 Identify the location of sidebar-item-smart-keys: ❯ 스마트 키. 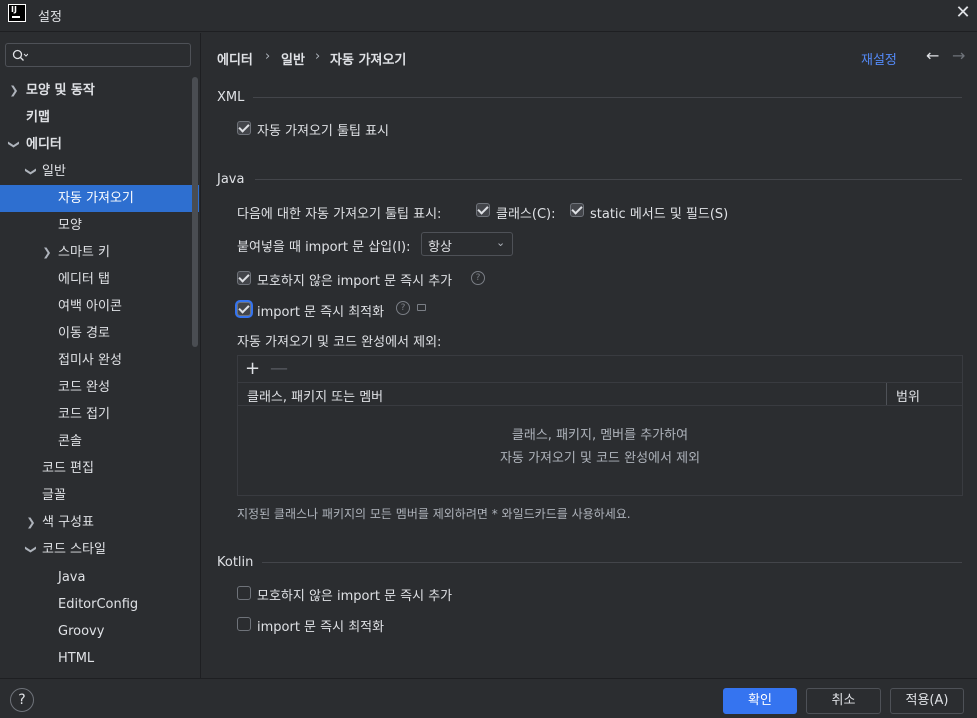
(100, 252).